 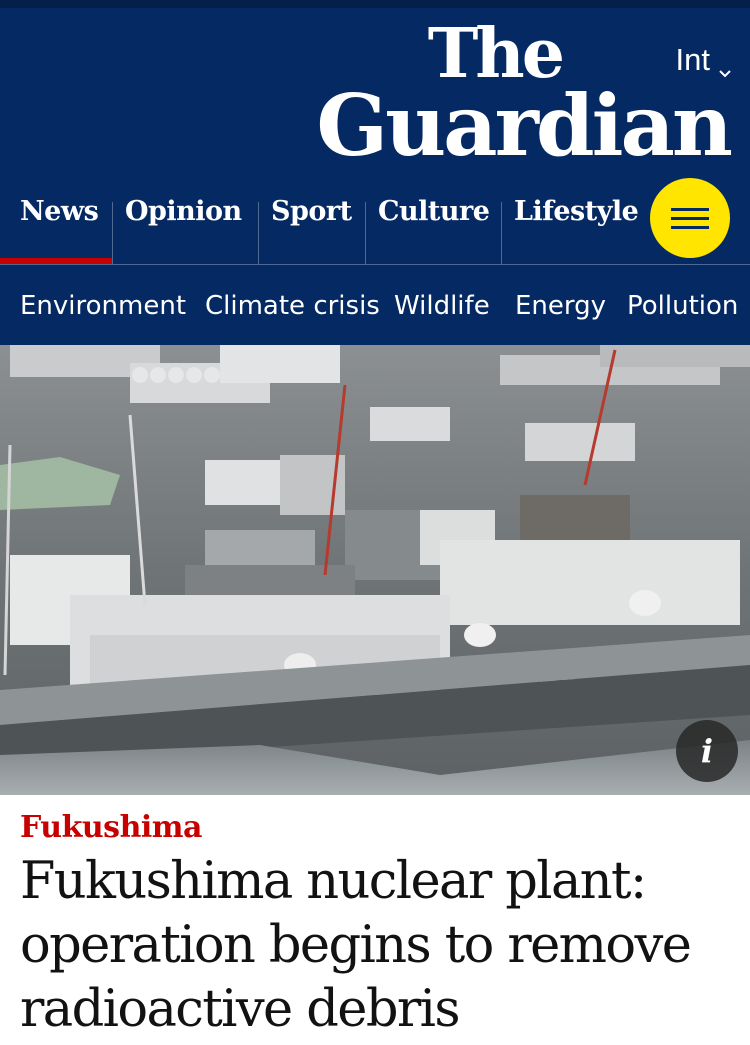 What do you see at coordinates (434, 211) in the screenshot?
I see `pillar-culture-label: Culture` at bounding box center [434, 211].